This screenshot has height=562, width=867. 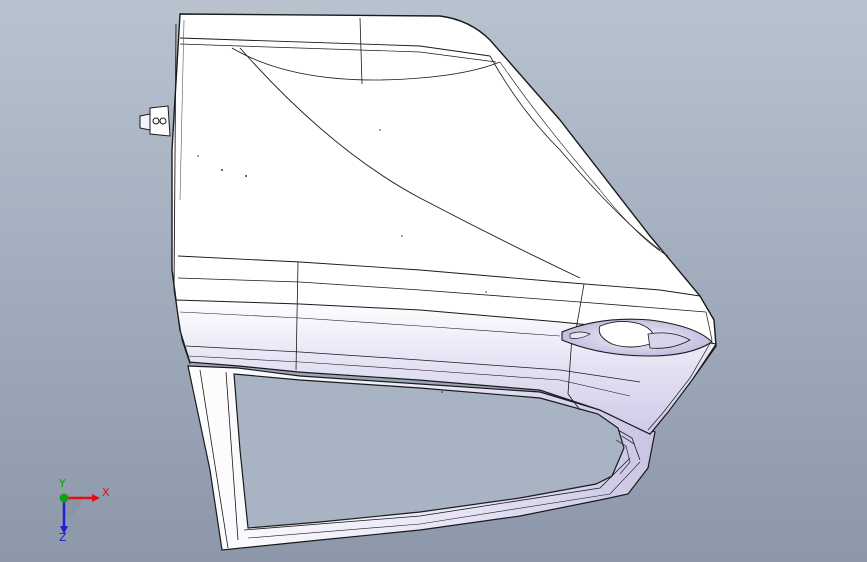 I want to click on y-axis-dot-icon, so click(x=64, y=498).